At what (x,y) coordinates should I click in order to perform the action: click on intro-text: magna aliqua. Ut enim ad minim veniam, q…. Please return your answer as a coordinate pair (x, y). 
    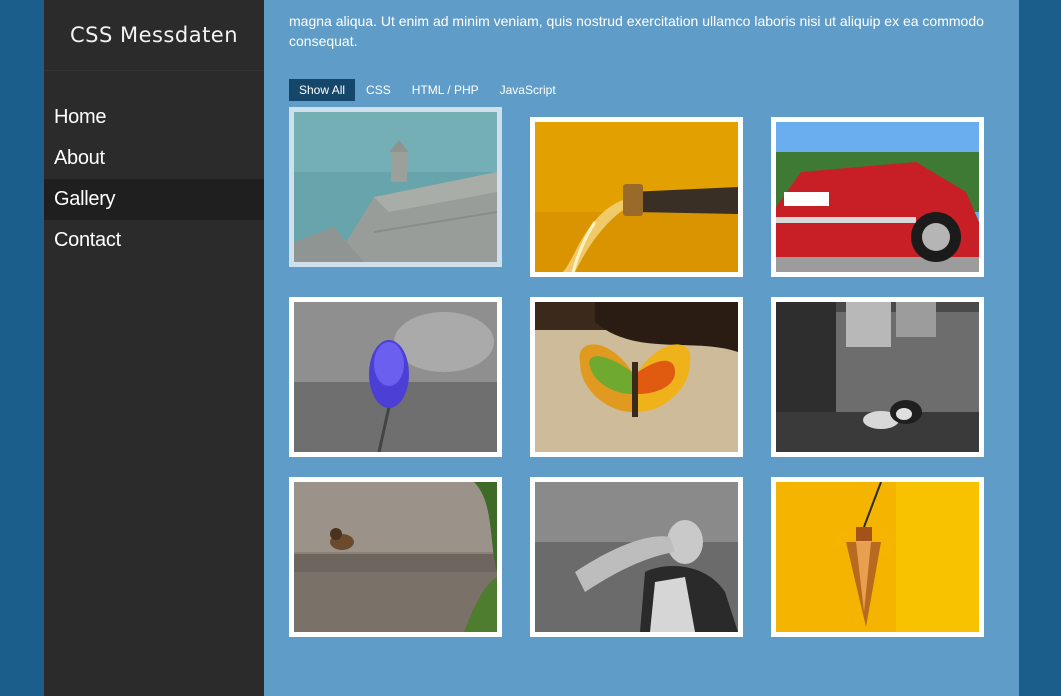
    Looking at the image, I should click on (636, 31).